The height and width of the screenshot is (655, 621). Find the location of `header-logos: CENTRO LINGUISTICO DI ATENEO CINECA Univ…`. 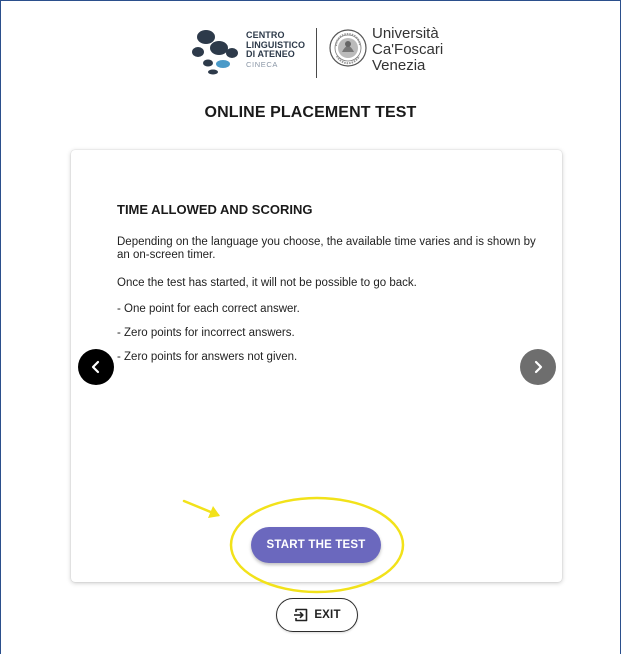

header-logos: CENTRO LINGUISTICO DI ATENEO CINECA Univ… is located at coordinates (310, 52).